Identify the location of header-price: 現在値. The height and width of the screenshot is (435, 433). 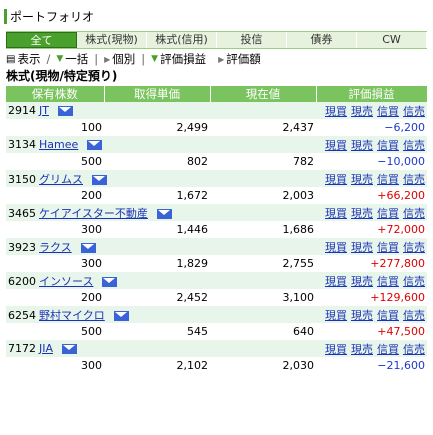
(263, 94).